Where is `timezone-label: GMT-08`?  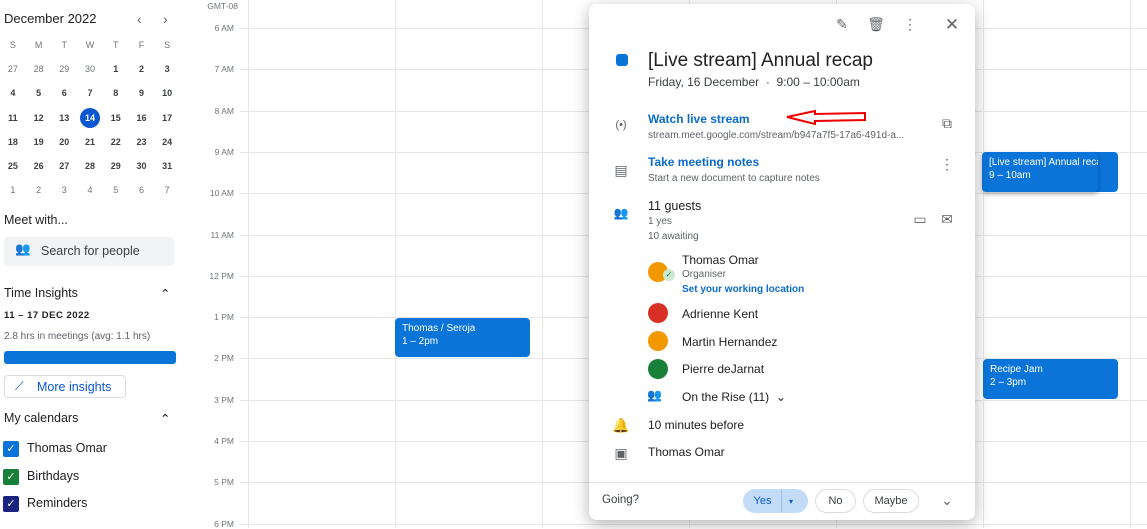
timezone-label: GMT-08 is located at coordinates (214, 6).